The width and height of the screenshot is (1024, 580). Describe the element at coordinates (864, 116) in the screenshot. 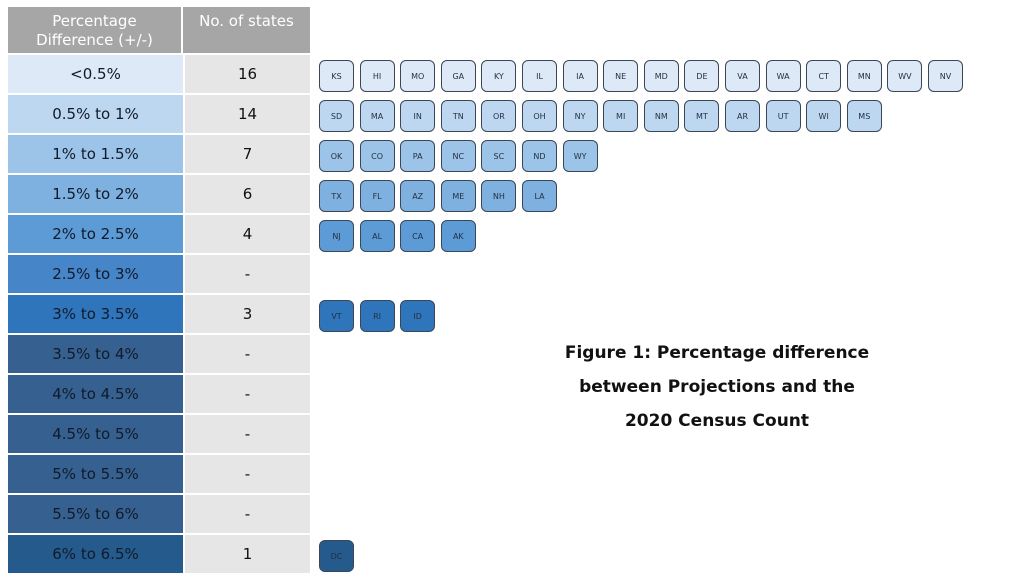

I see `state-tile: MS` at that location.